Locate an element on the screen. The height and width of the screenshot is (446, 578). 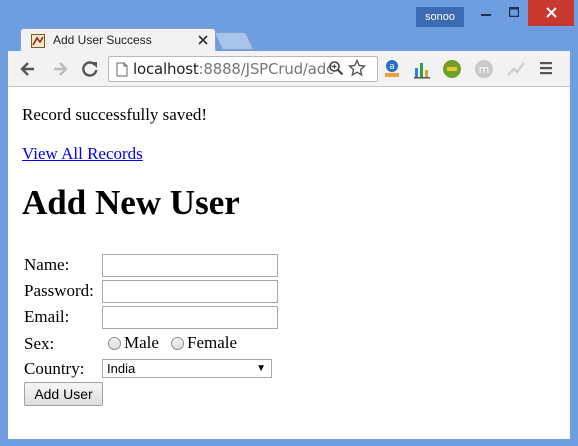
new-tab-button is located at coordinates (234, 41).